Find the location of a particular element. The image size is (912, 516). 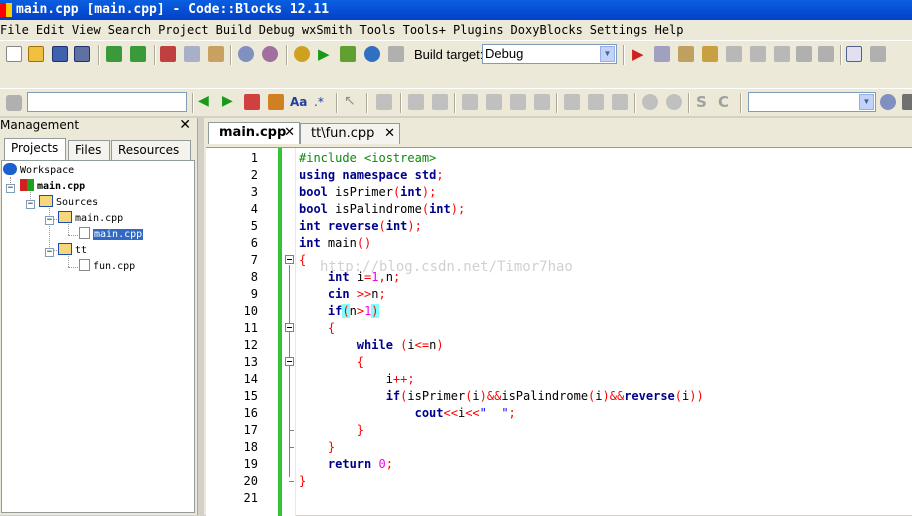

build-target-select: Debug ▼ is located at coordinates (549, 54).